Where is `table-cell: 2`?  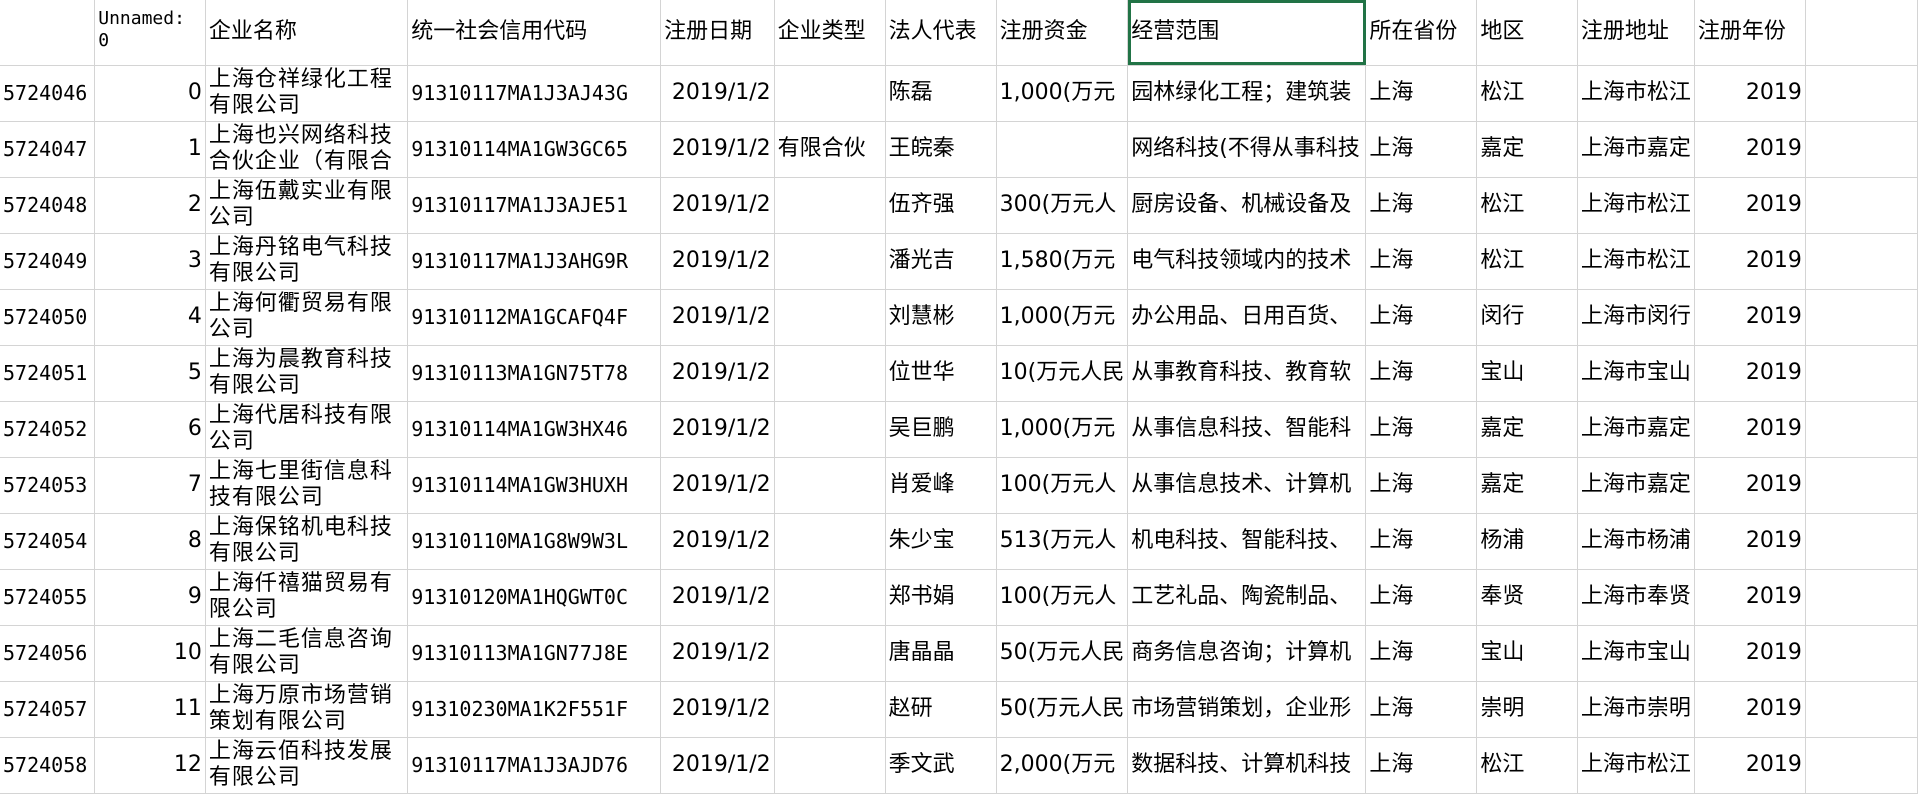 table-cell: 2 is located at coordinates (150, 205).